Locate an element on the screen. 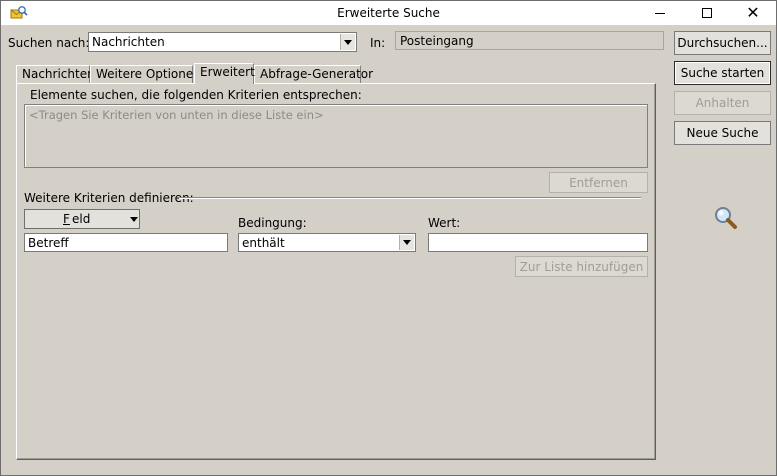  remove-button: Entfernen is located at coordinates (598, 182).